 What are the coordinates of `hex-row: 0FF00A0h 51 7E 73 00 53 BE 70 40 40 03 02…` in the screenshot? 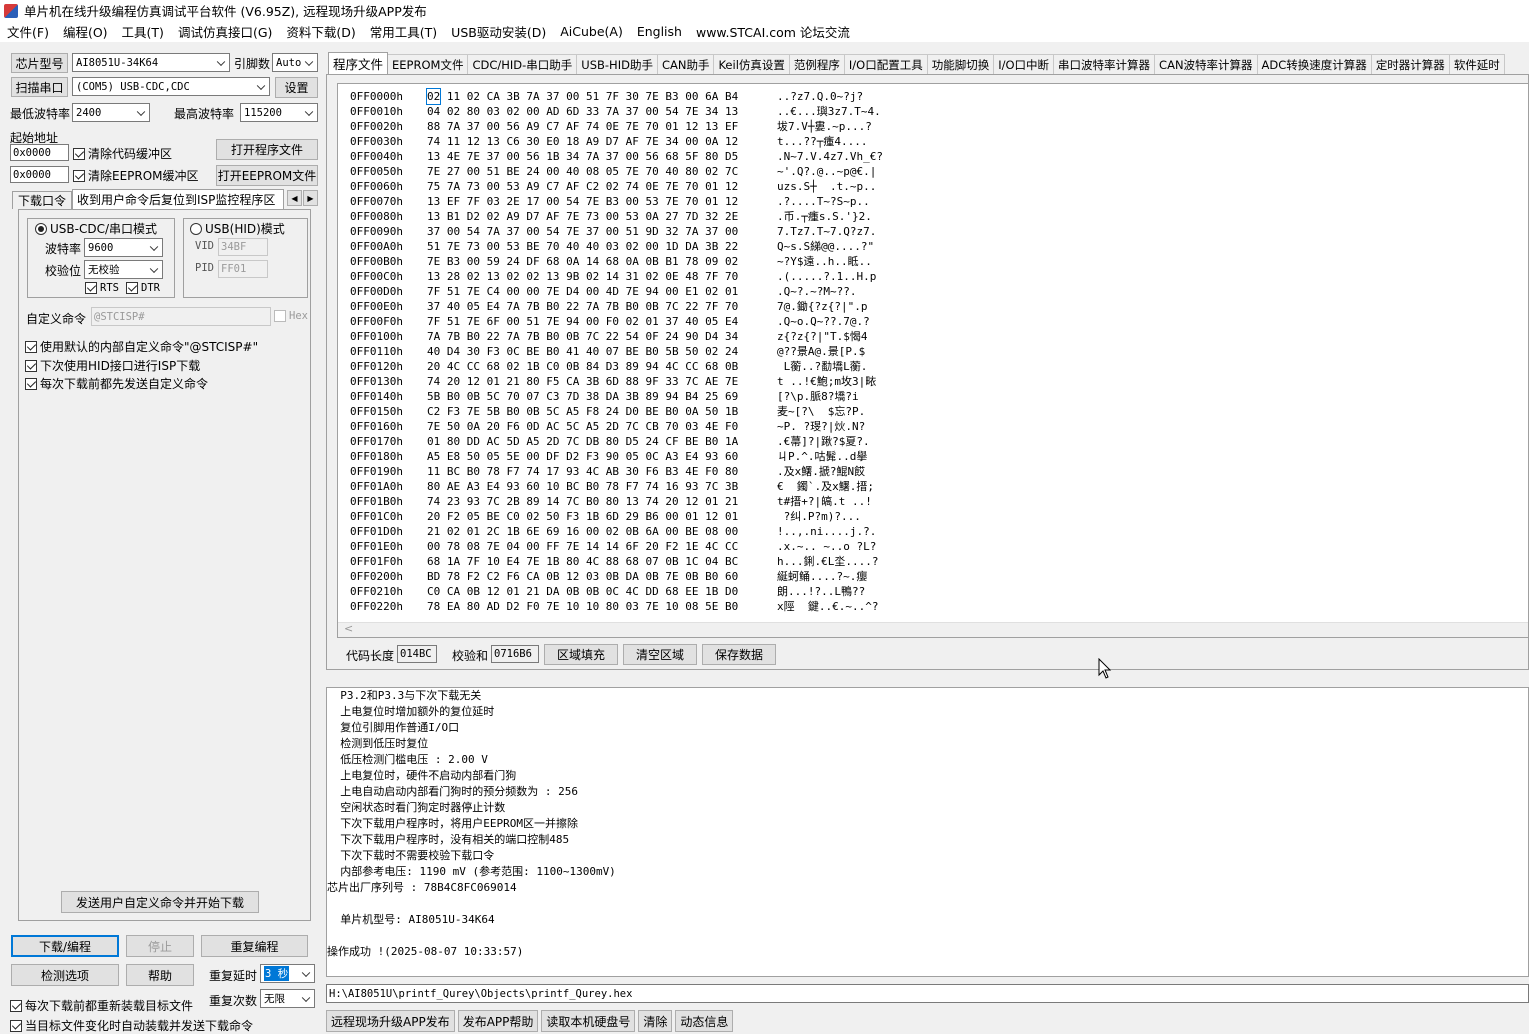 It's located at (612, 246).